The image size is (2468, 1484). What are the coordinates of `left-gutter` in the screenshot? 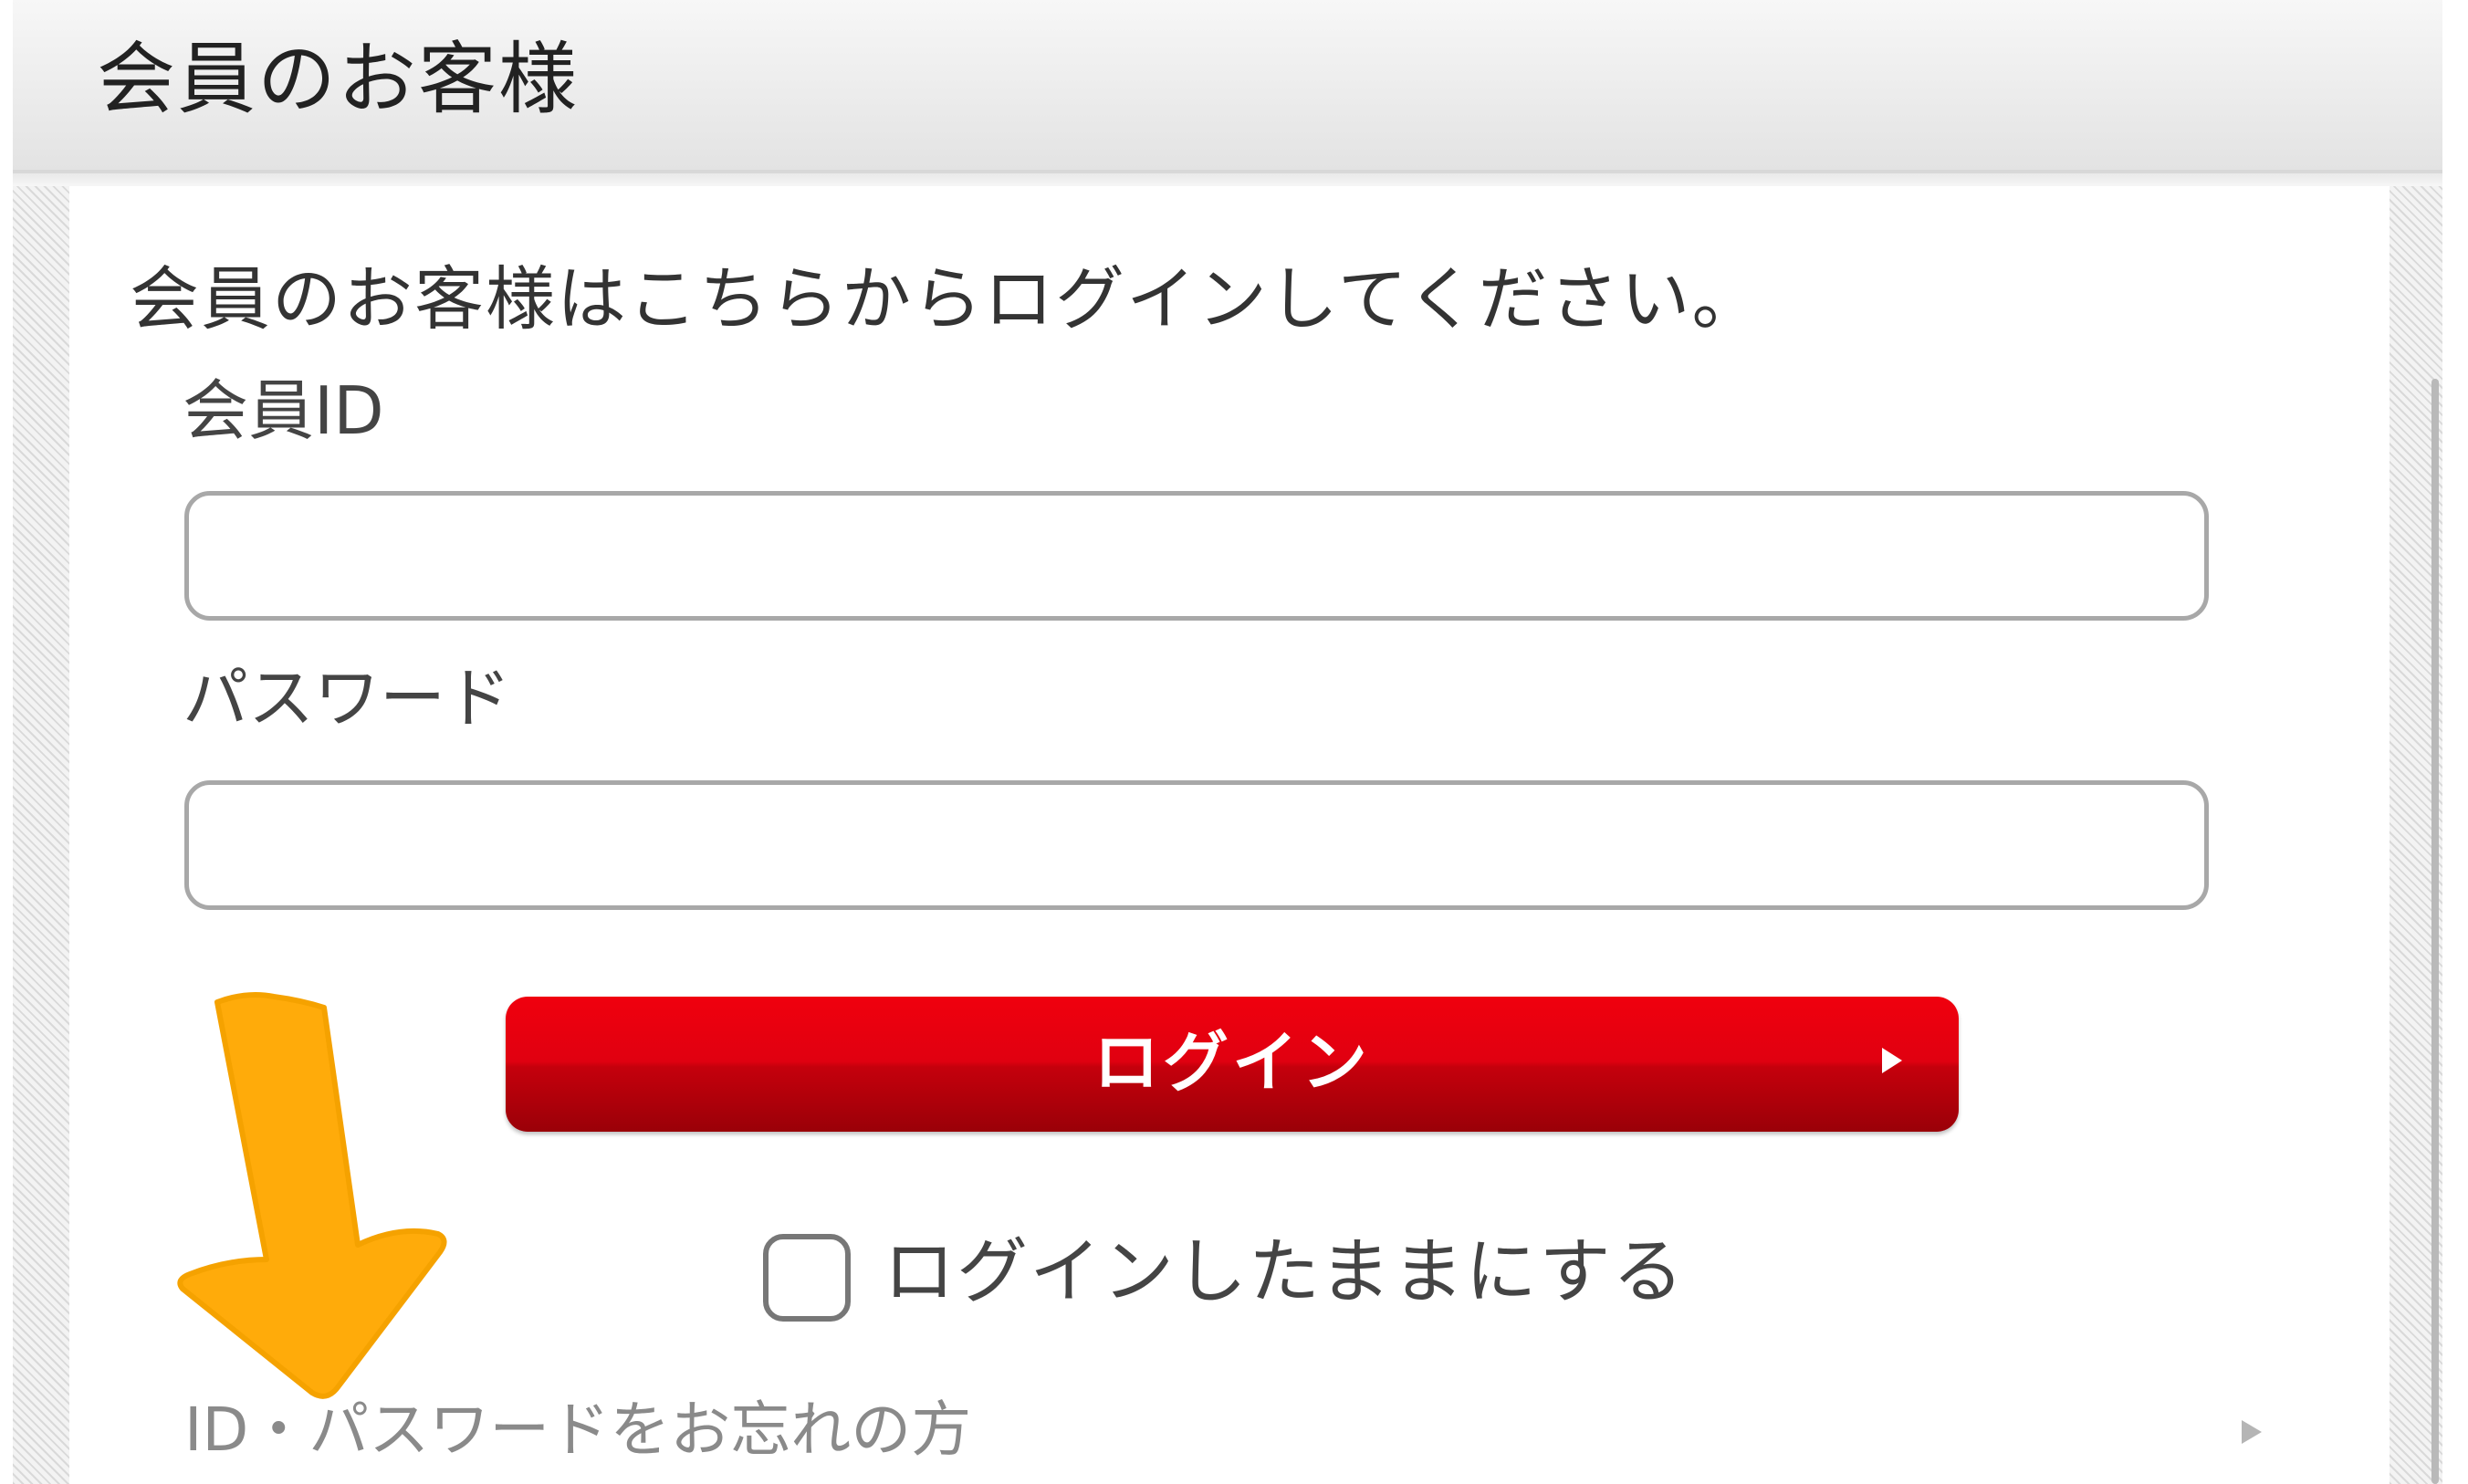 It's located at (41, 835).